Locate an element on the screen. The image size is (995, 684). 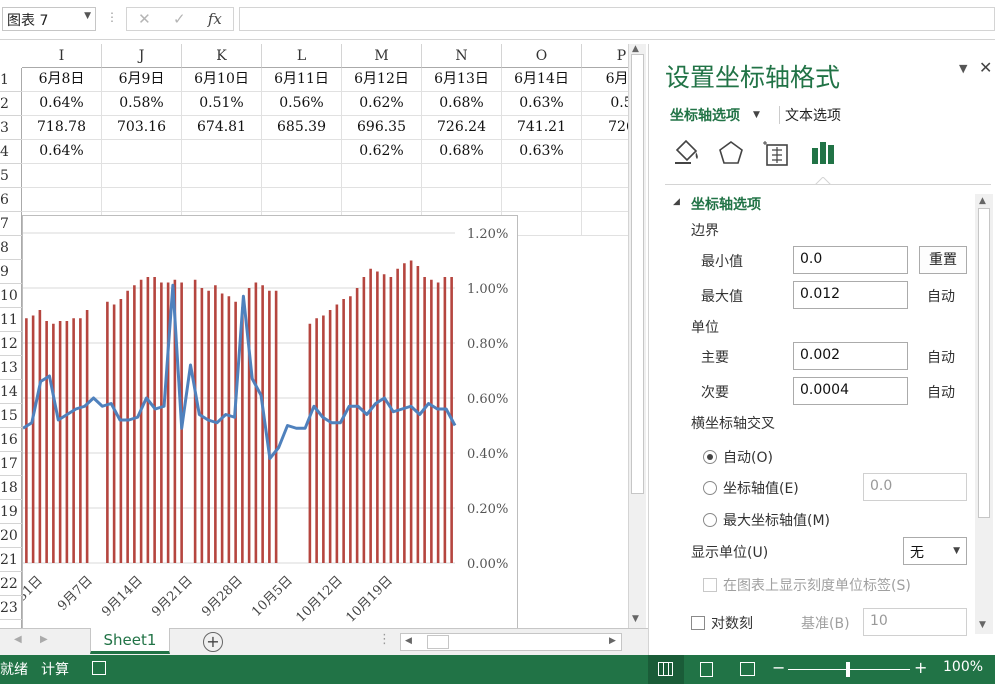
tab-scroll-right-icon: ▶ is located at coordinates (44, 639).